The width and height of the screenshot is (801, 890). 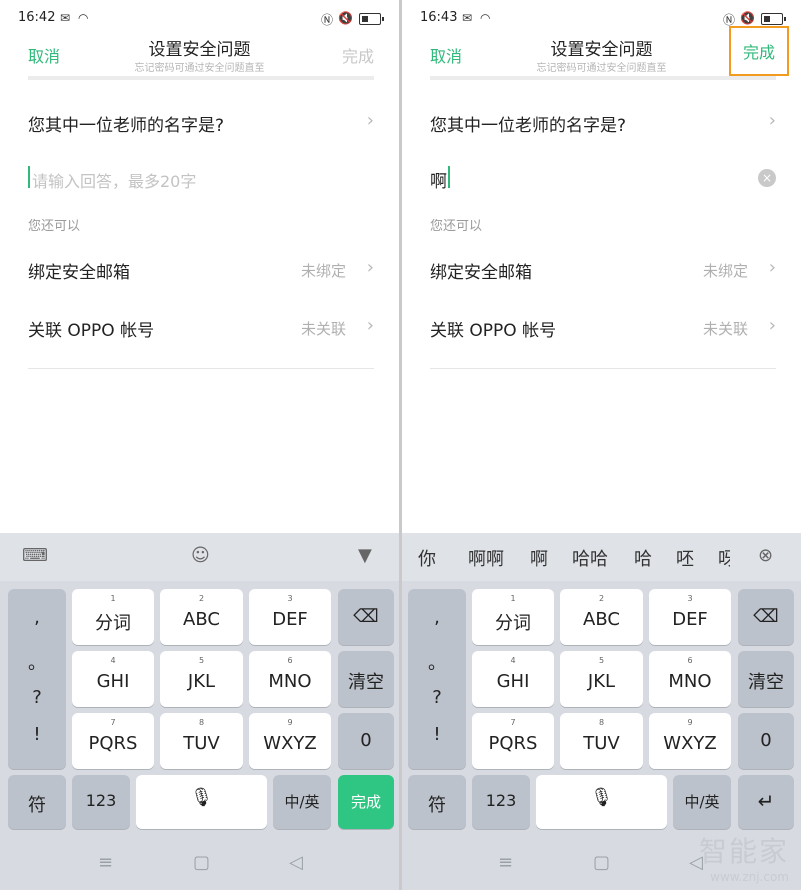 I want to click on candidate-word: 啊, so click(x=539, y=558).